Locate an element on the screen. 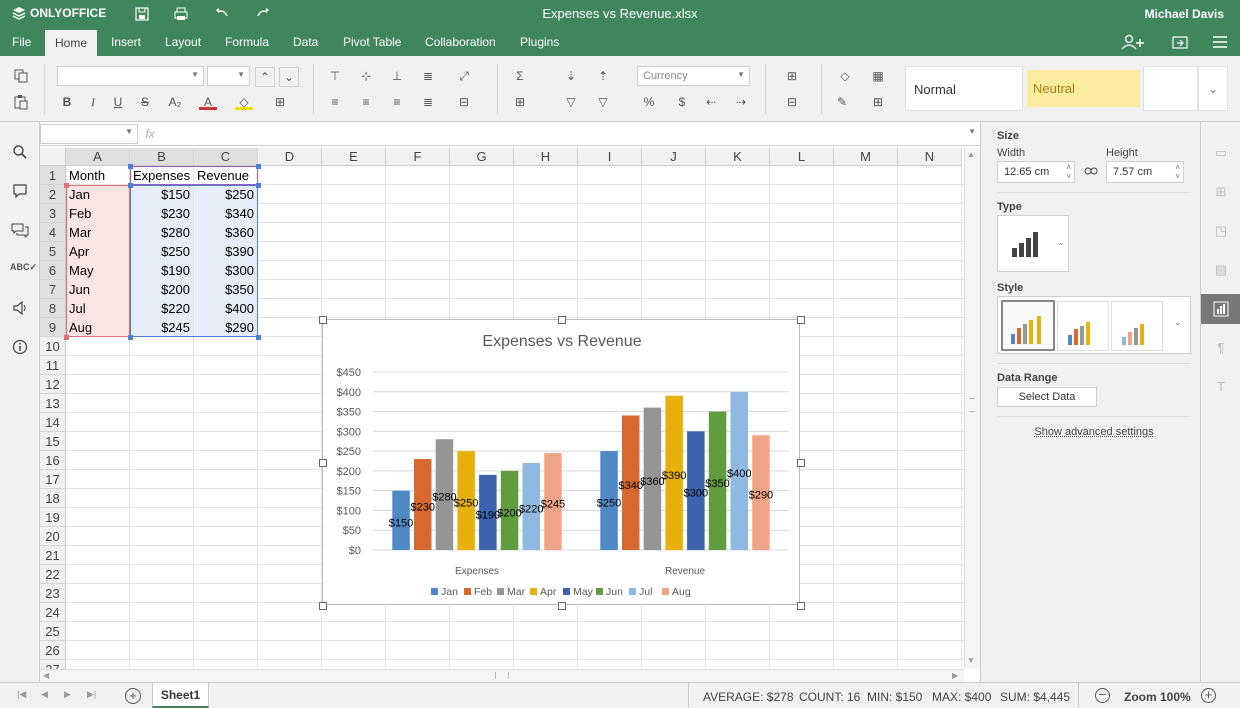 The height and width of the screenshot is (708, 1240). prev-sheet-icon: ◀ is located at coordinates (44, 694).